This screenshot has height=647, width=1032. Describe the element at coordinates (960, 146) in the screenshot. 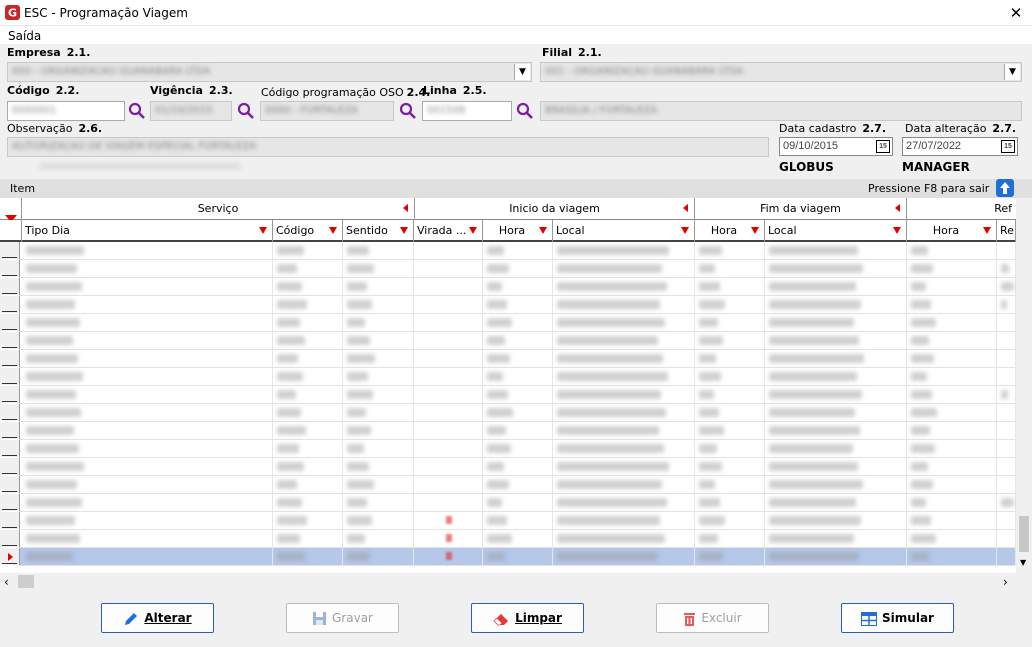

I see `data-alteracao-field: 27/07/2022 15` at that location.